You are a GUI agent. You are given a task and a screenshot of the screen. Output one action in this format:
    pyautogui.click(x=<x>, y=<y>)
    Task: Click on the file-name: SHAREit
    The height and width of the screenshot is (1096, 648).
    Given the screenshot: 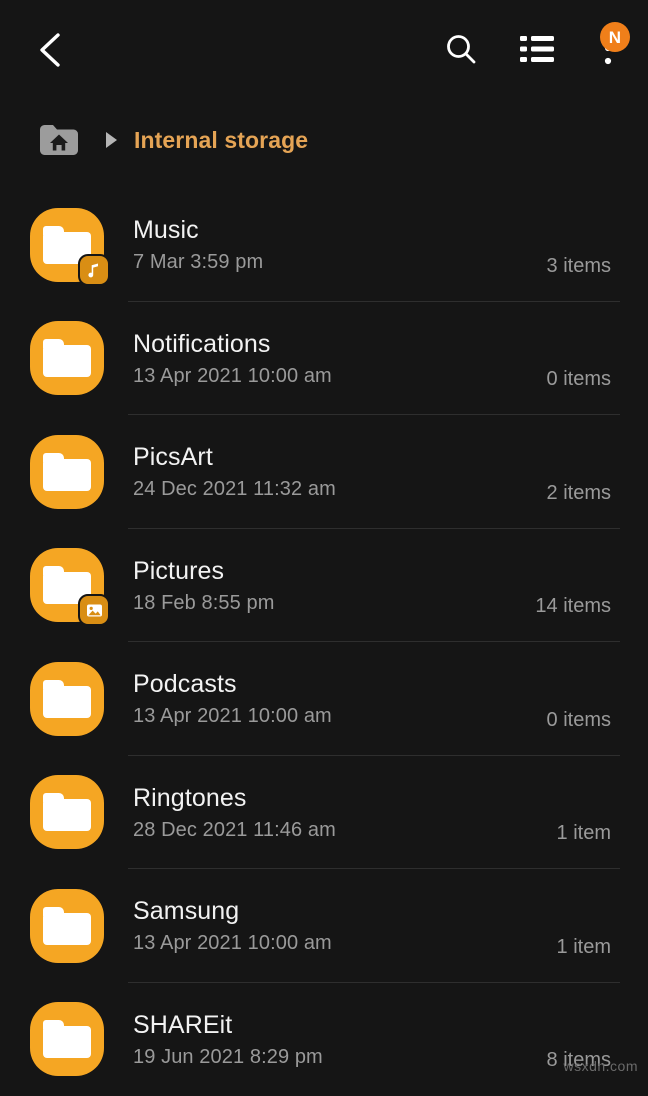 What is the action you would take?
    pyautogui.click(x=335, y=1025)
    